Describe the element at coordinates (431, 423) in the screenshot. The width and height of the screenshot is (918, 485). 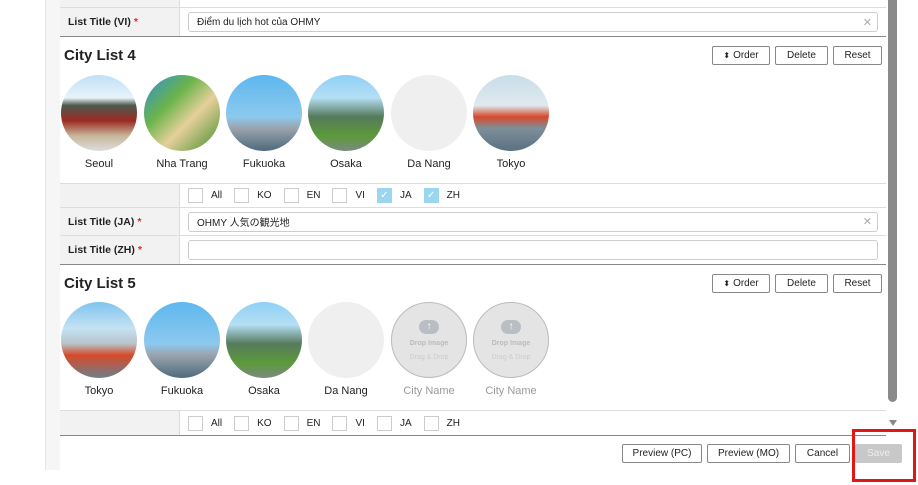
I see `checkbox-zh` at that location.